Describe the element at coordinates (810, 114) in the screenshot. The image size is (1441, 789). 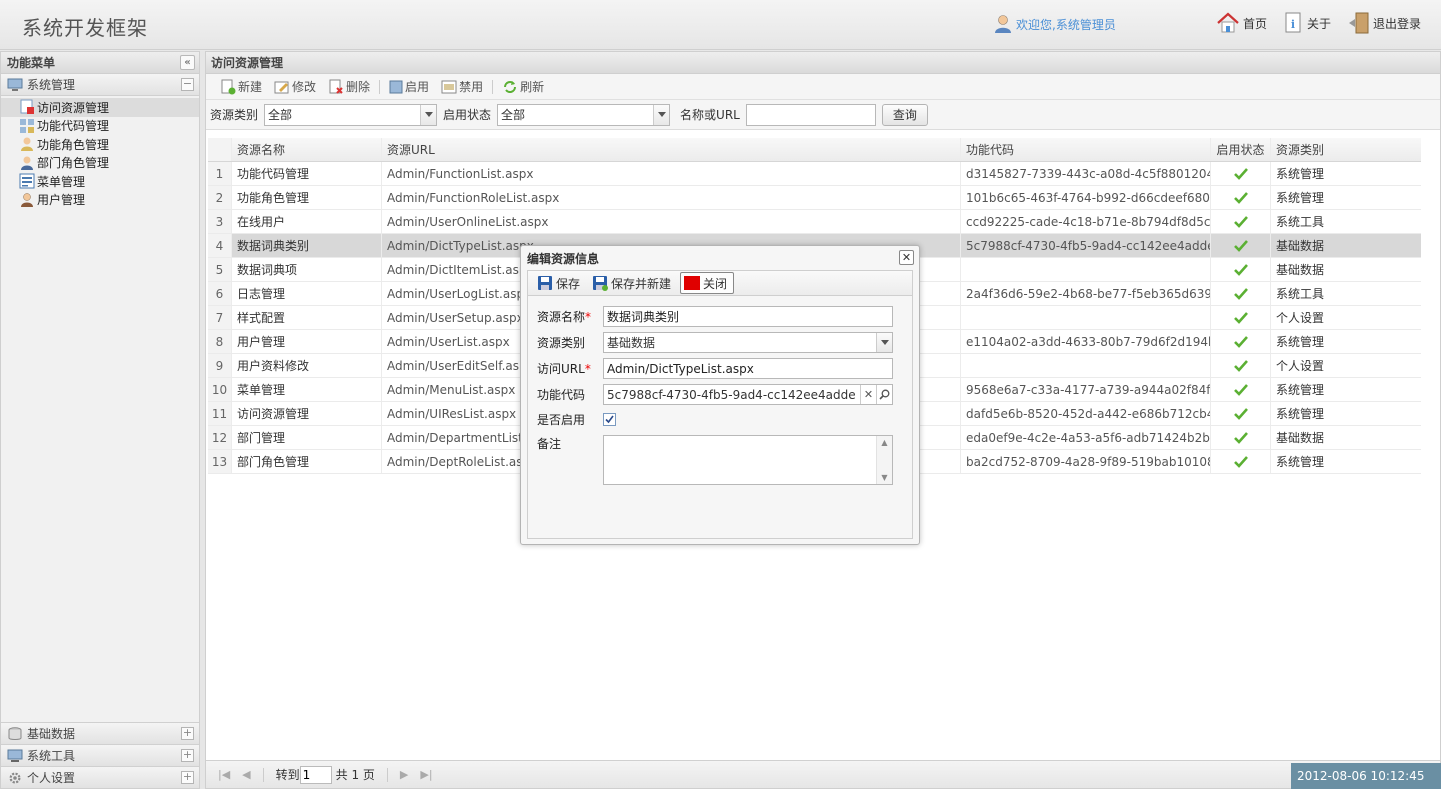
I see `name-filter-input` at that location.